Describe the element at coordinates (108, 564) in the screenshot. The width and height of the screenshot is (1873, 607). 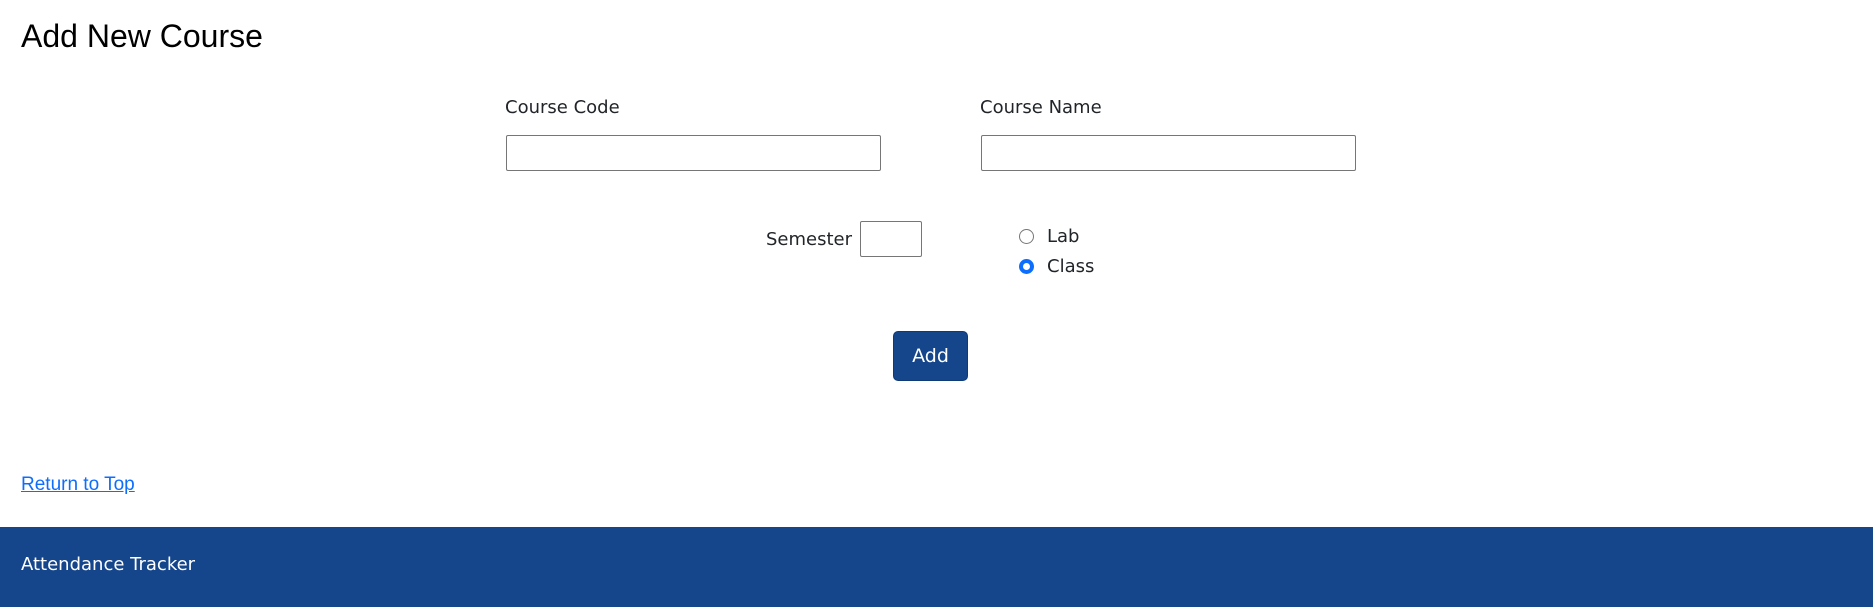
I see `footer-app-name: Attendance Tracker` at that location.